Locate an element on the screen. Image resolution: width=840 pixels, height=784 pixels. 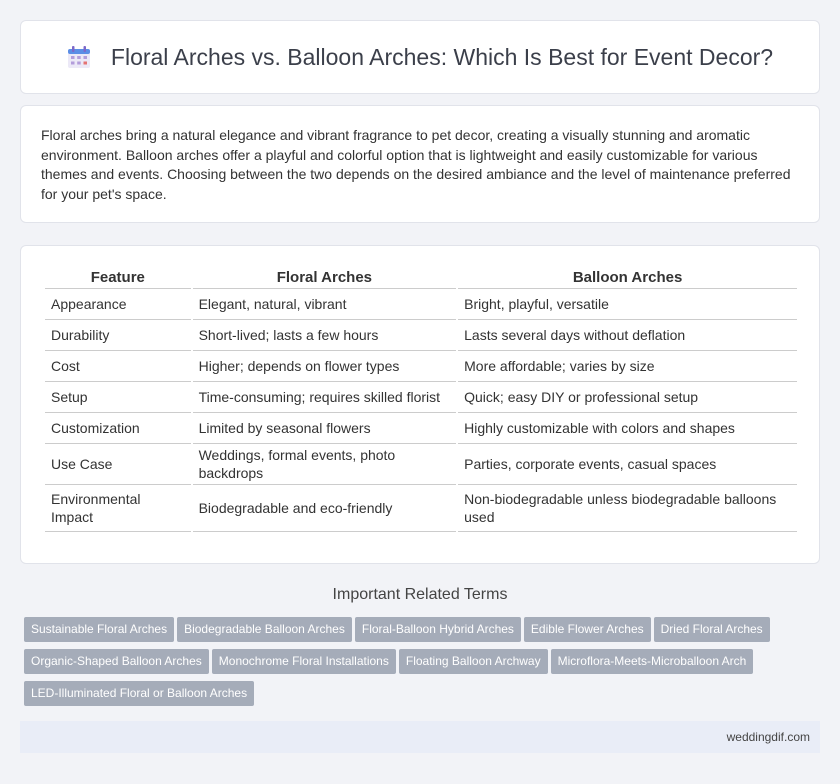
feature-cell: Cost is located at coordinates (118, 366).